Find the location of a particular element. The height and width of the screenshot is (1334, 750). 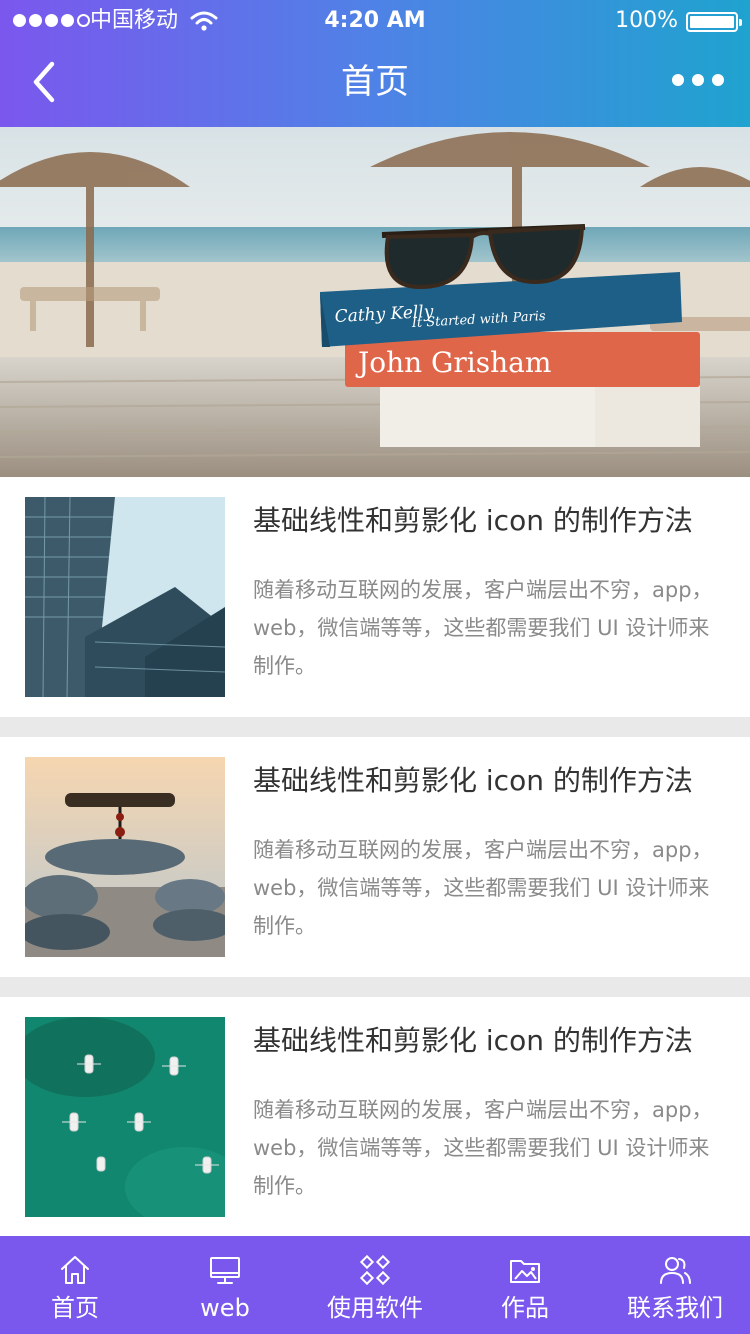

home-icon is located at coordinates (75, 1270).